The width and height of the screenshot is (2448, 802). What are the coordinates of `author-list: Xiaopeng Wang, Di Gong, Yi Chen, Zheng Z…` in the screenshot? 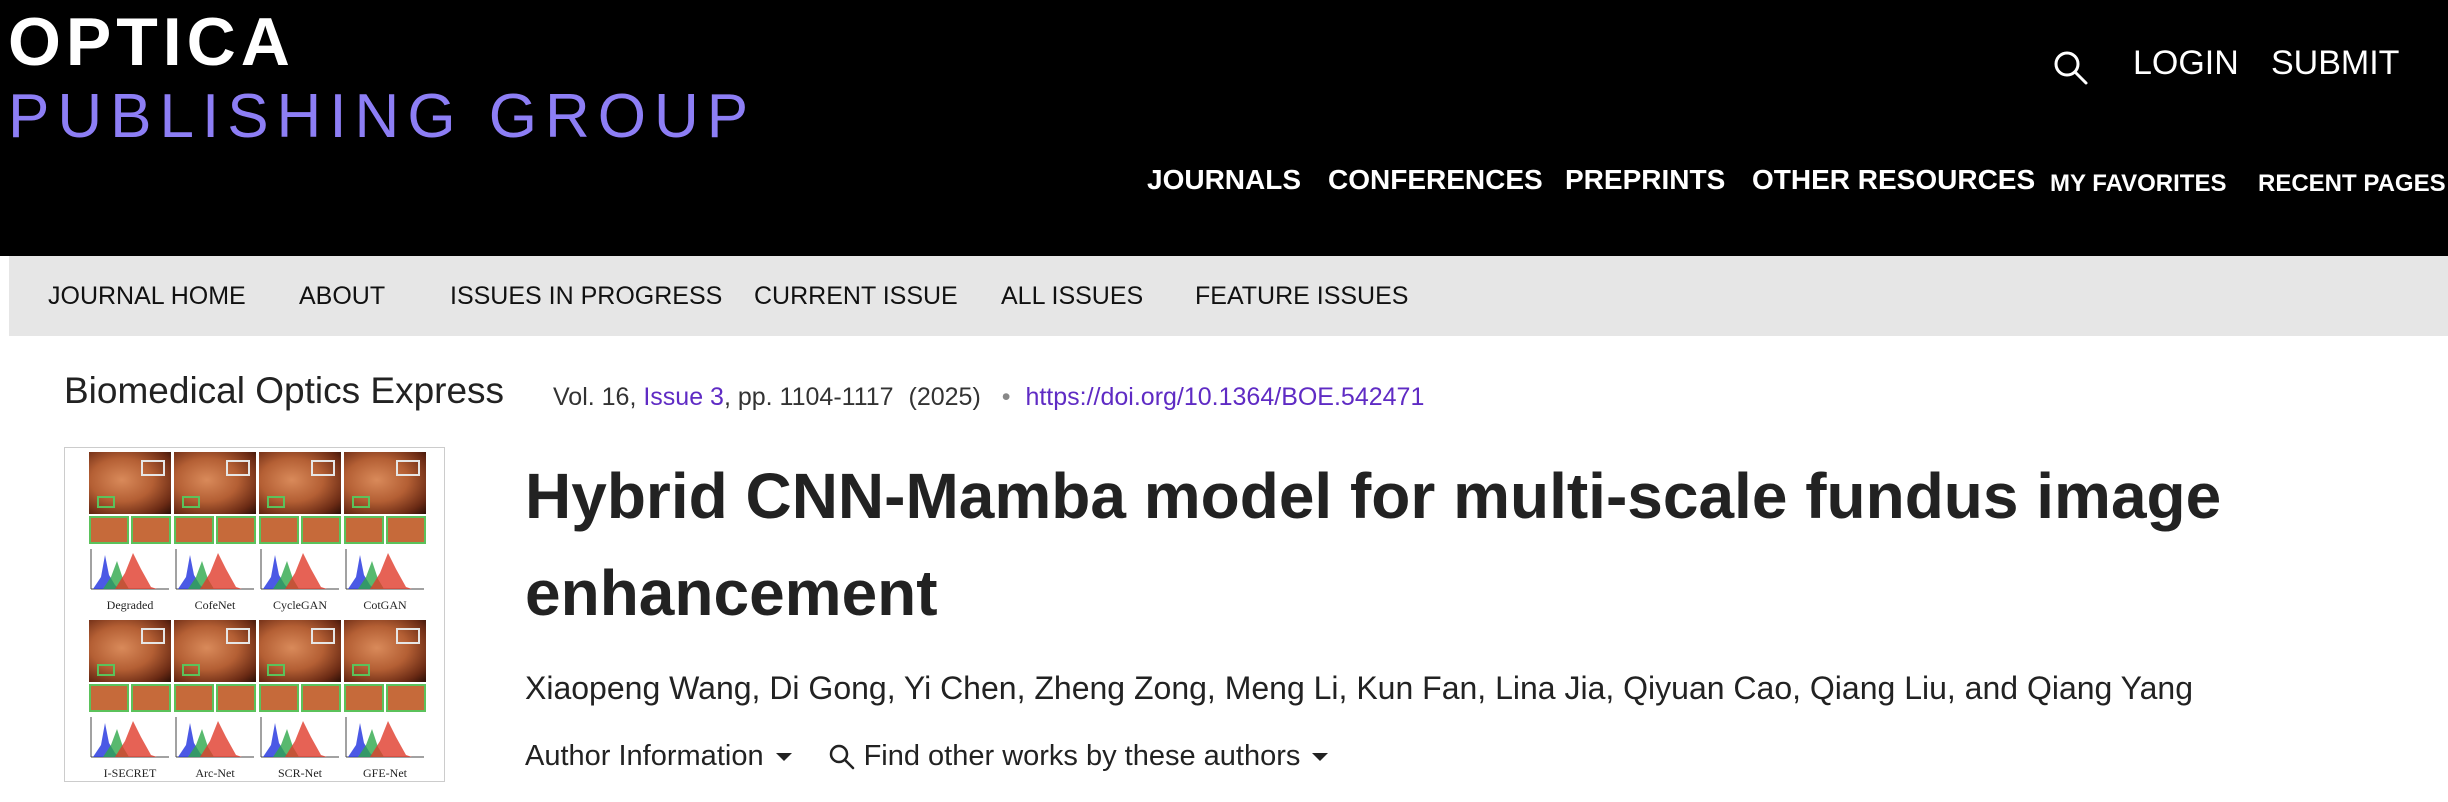 It's located at (1359, 688).